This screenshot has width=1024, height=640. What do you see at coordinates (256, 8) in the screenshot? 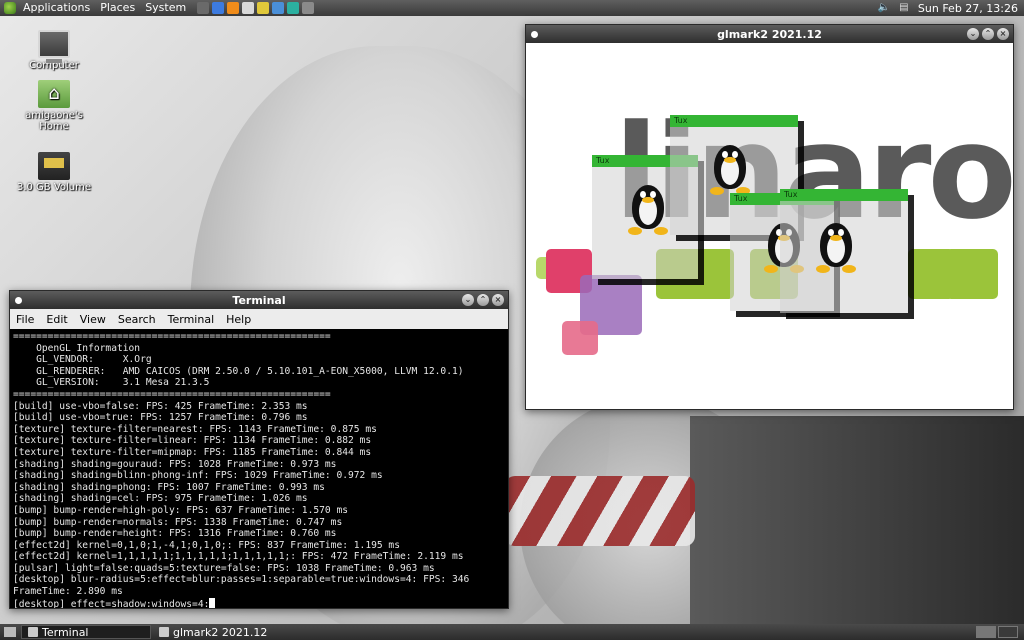
I see `launcher-bar` at bounding box center [256, 8].